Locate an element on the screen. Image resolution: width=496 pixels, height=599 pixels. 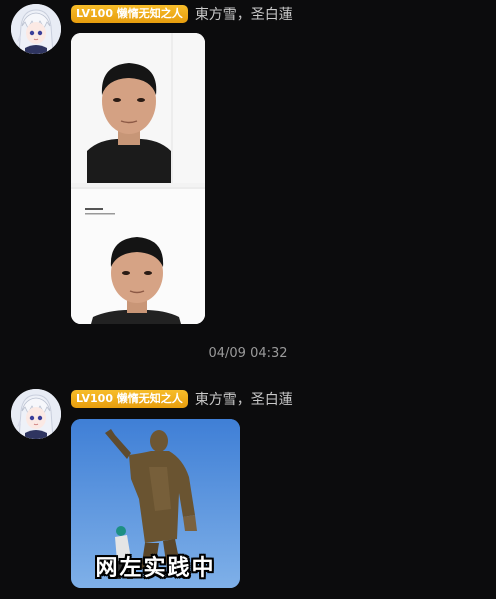
photo-sheet-image is located at coordinates (138, 178).